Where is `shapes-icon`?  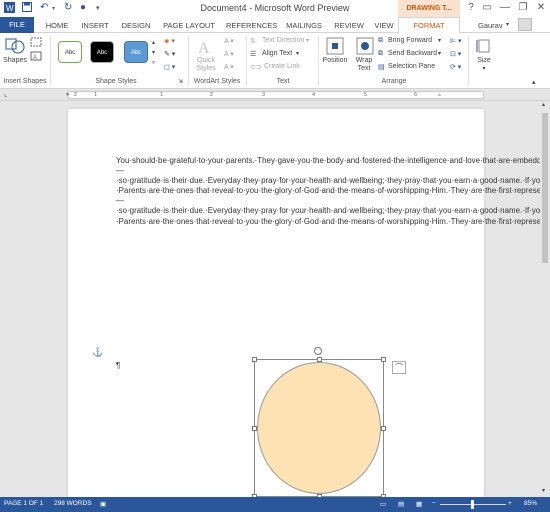 shapes-icon is located at coordinates (15, 47).